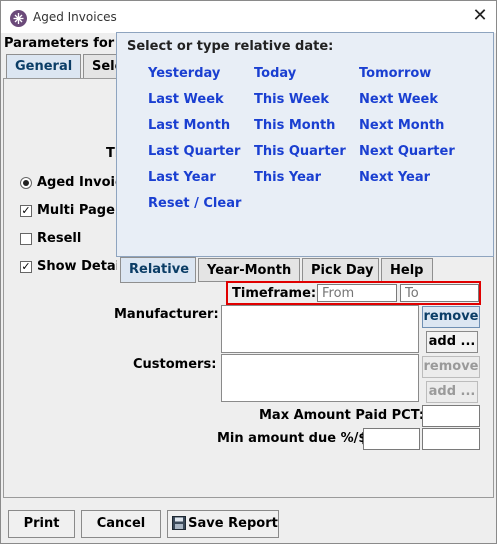  What do you see at coordinates (451, 416) in the screenshot?
I see `max-amount-input` at bounding box center [451, 416].